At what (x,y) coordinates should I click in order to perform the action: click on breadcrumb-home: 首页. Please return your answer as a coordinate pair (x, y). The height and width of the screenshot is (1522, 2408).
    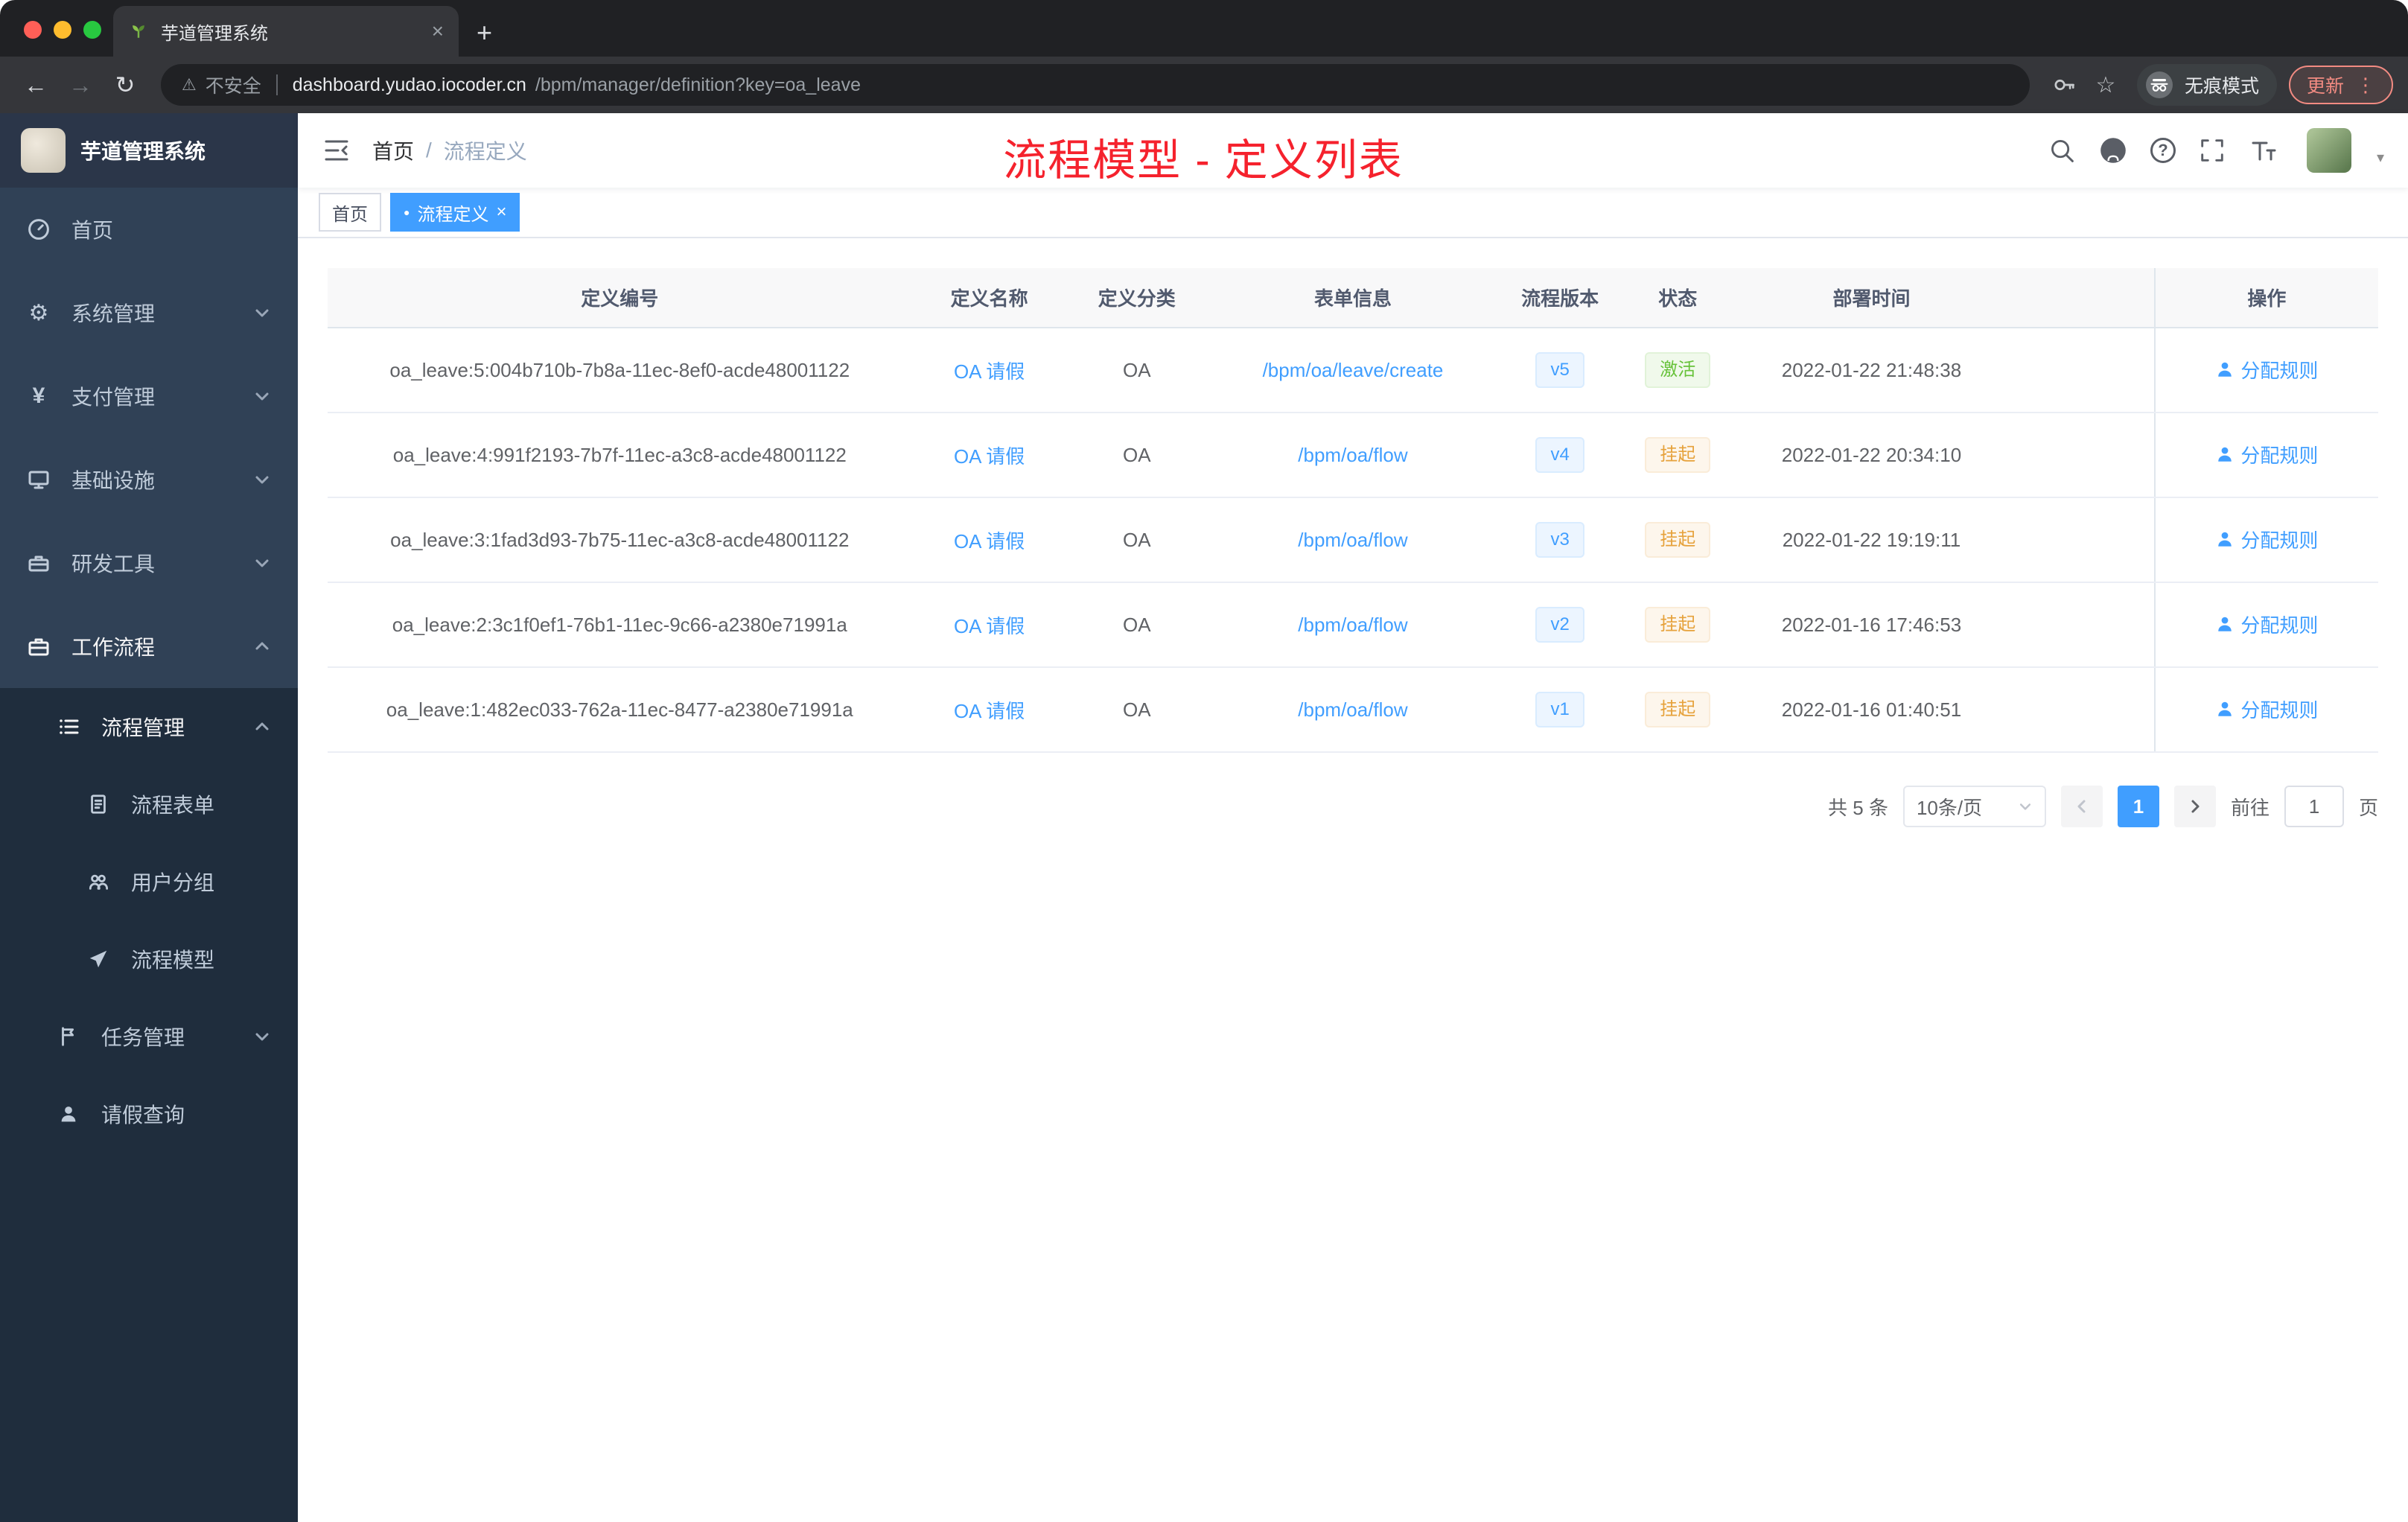
    Looking at the image, I should click on (393, 150).